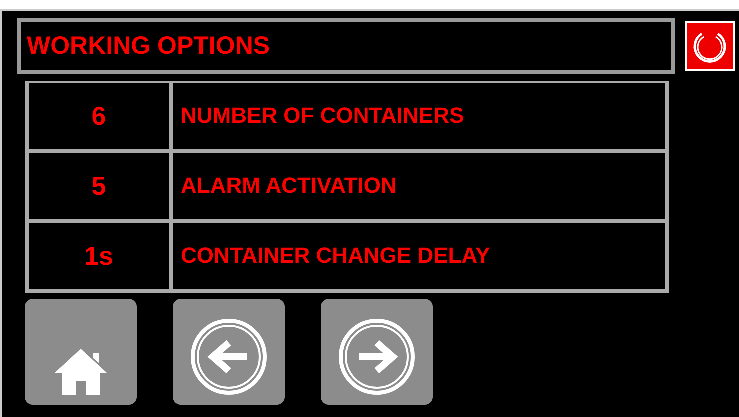  I want to click on option-value: 5, so click(100, 186).